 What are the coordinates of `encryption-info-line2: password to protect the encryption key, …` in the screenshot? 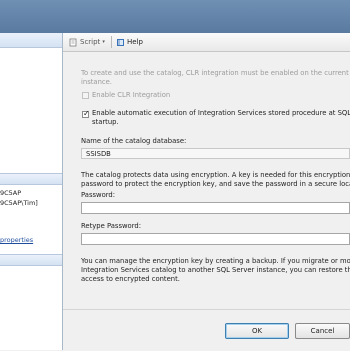 It's located at (215, 184).